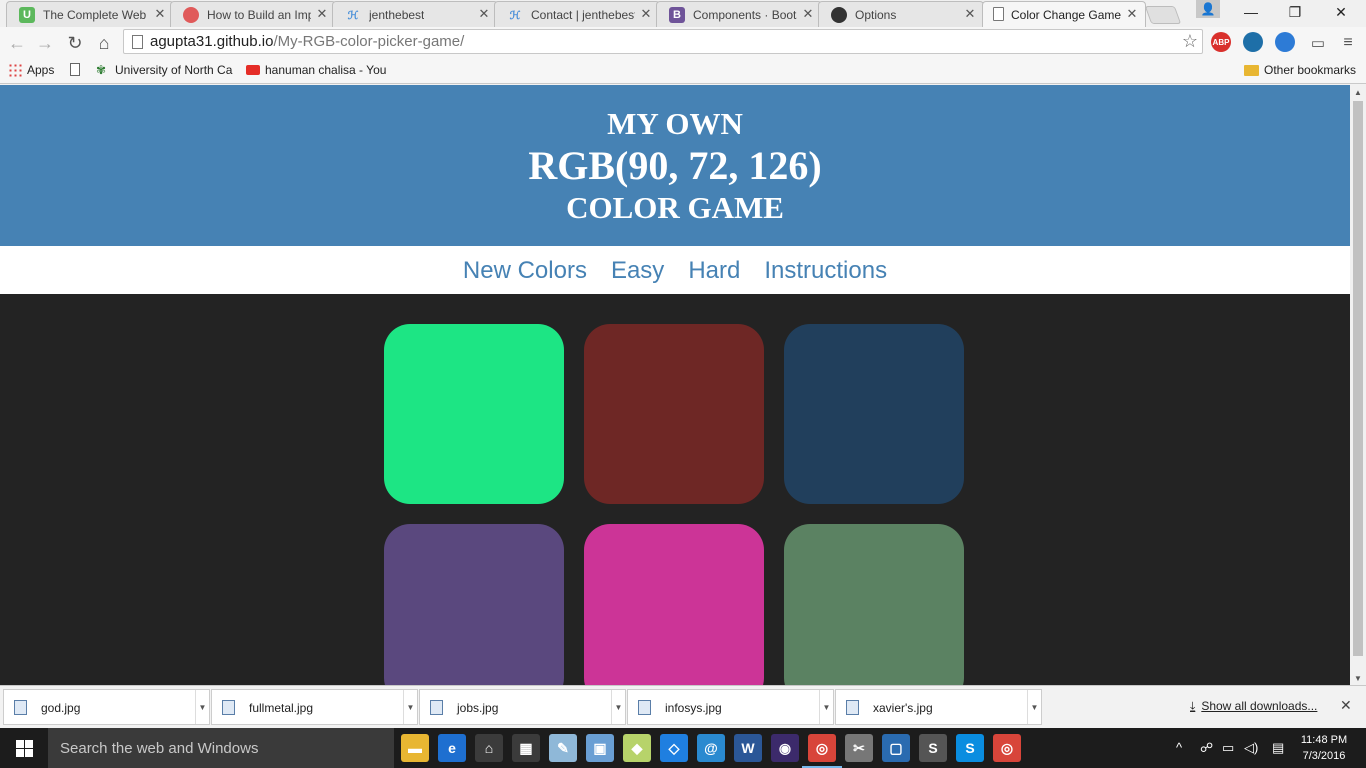 The image size is (1366, 768). Describe the element at coordinates (933, 748) in the screenshot. I see `sublime-taskbar-icon: S` at that location.